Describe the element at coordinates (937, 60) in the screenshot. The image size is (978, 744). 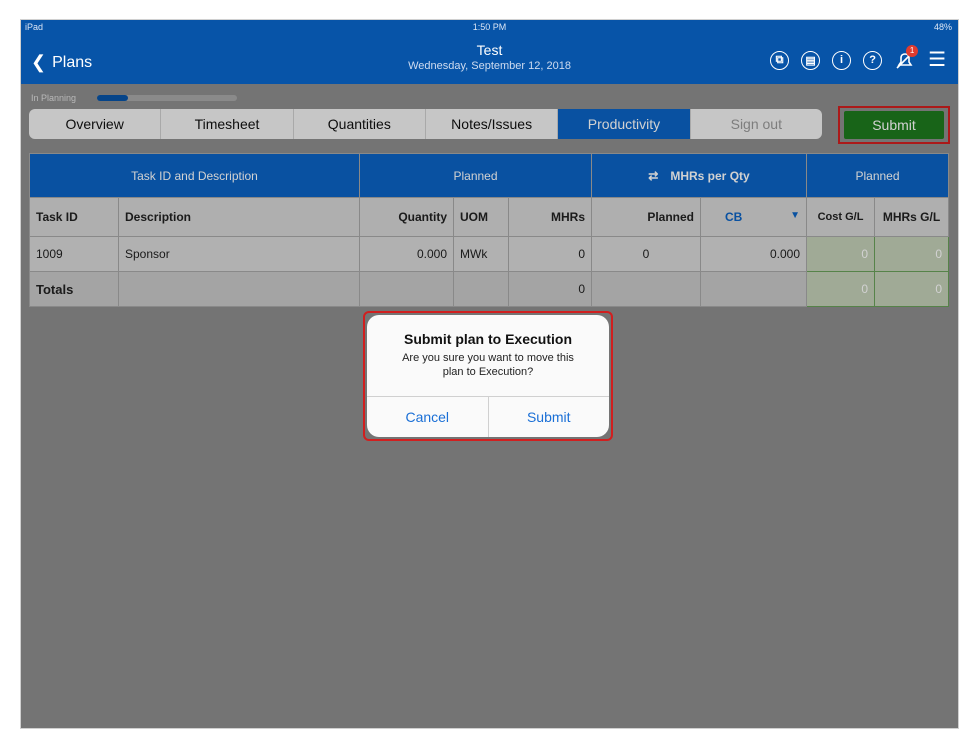
I see `hamburger-menu-icon: ☰` at that location.